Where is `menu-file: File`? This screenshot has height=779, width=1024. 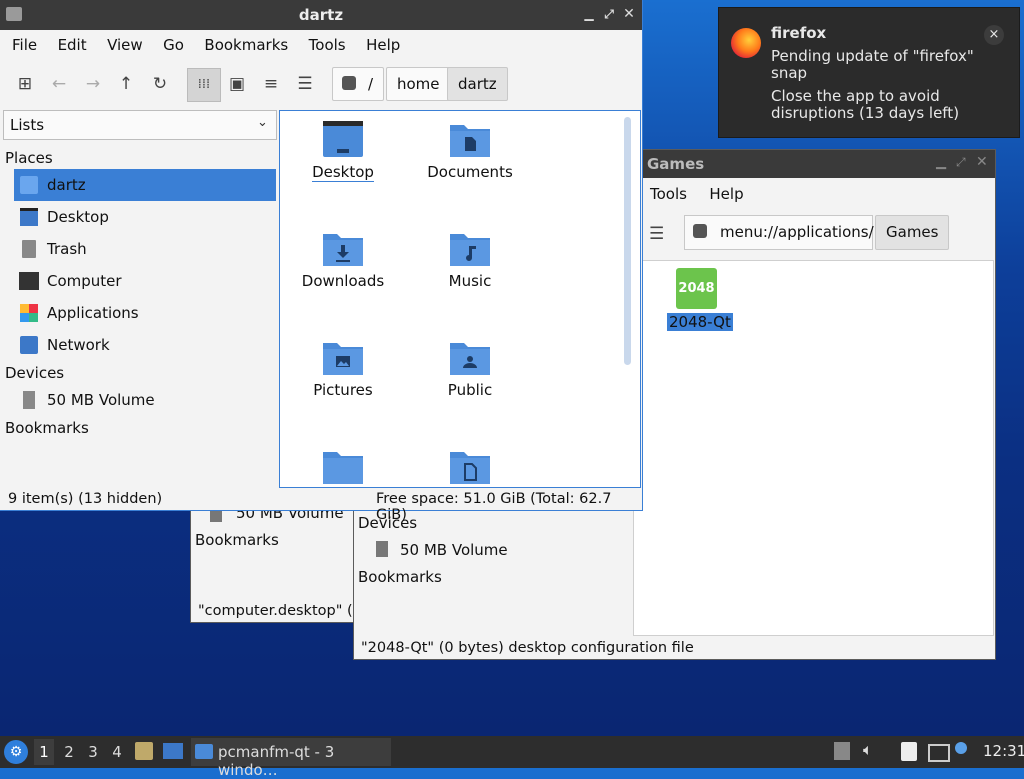
menu-file: File is located at coordinates (24, 45).